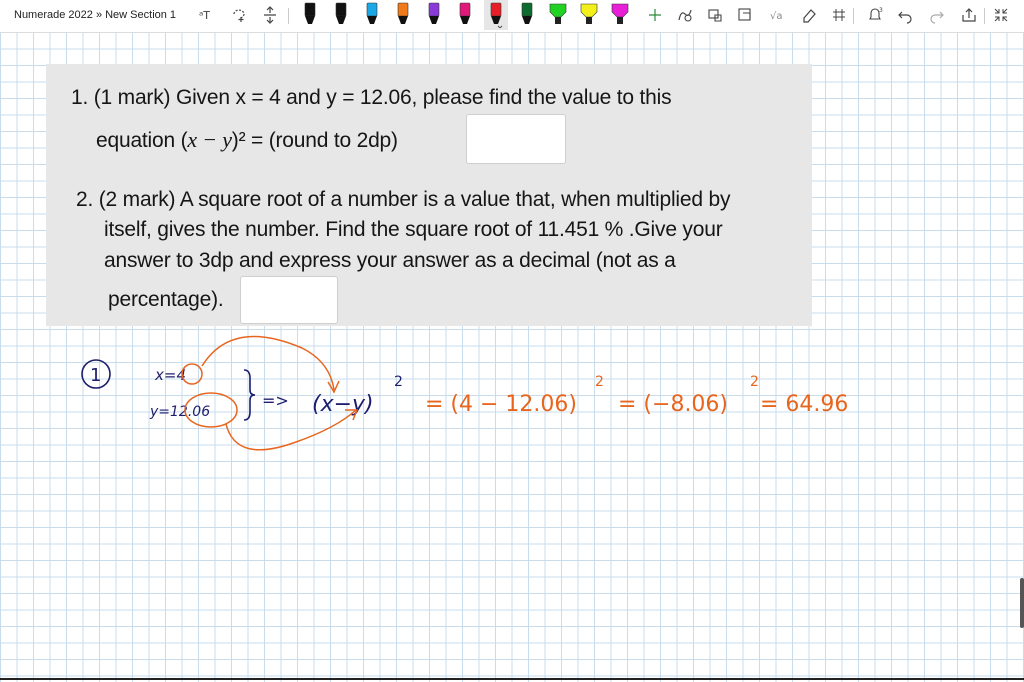  Describe the element at coordinates (512, 679) in the screenshot. I see `page-bottom-border` at that location.